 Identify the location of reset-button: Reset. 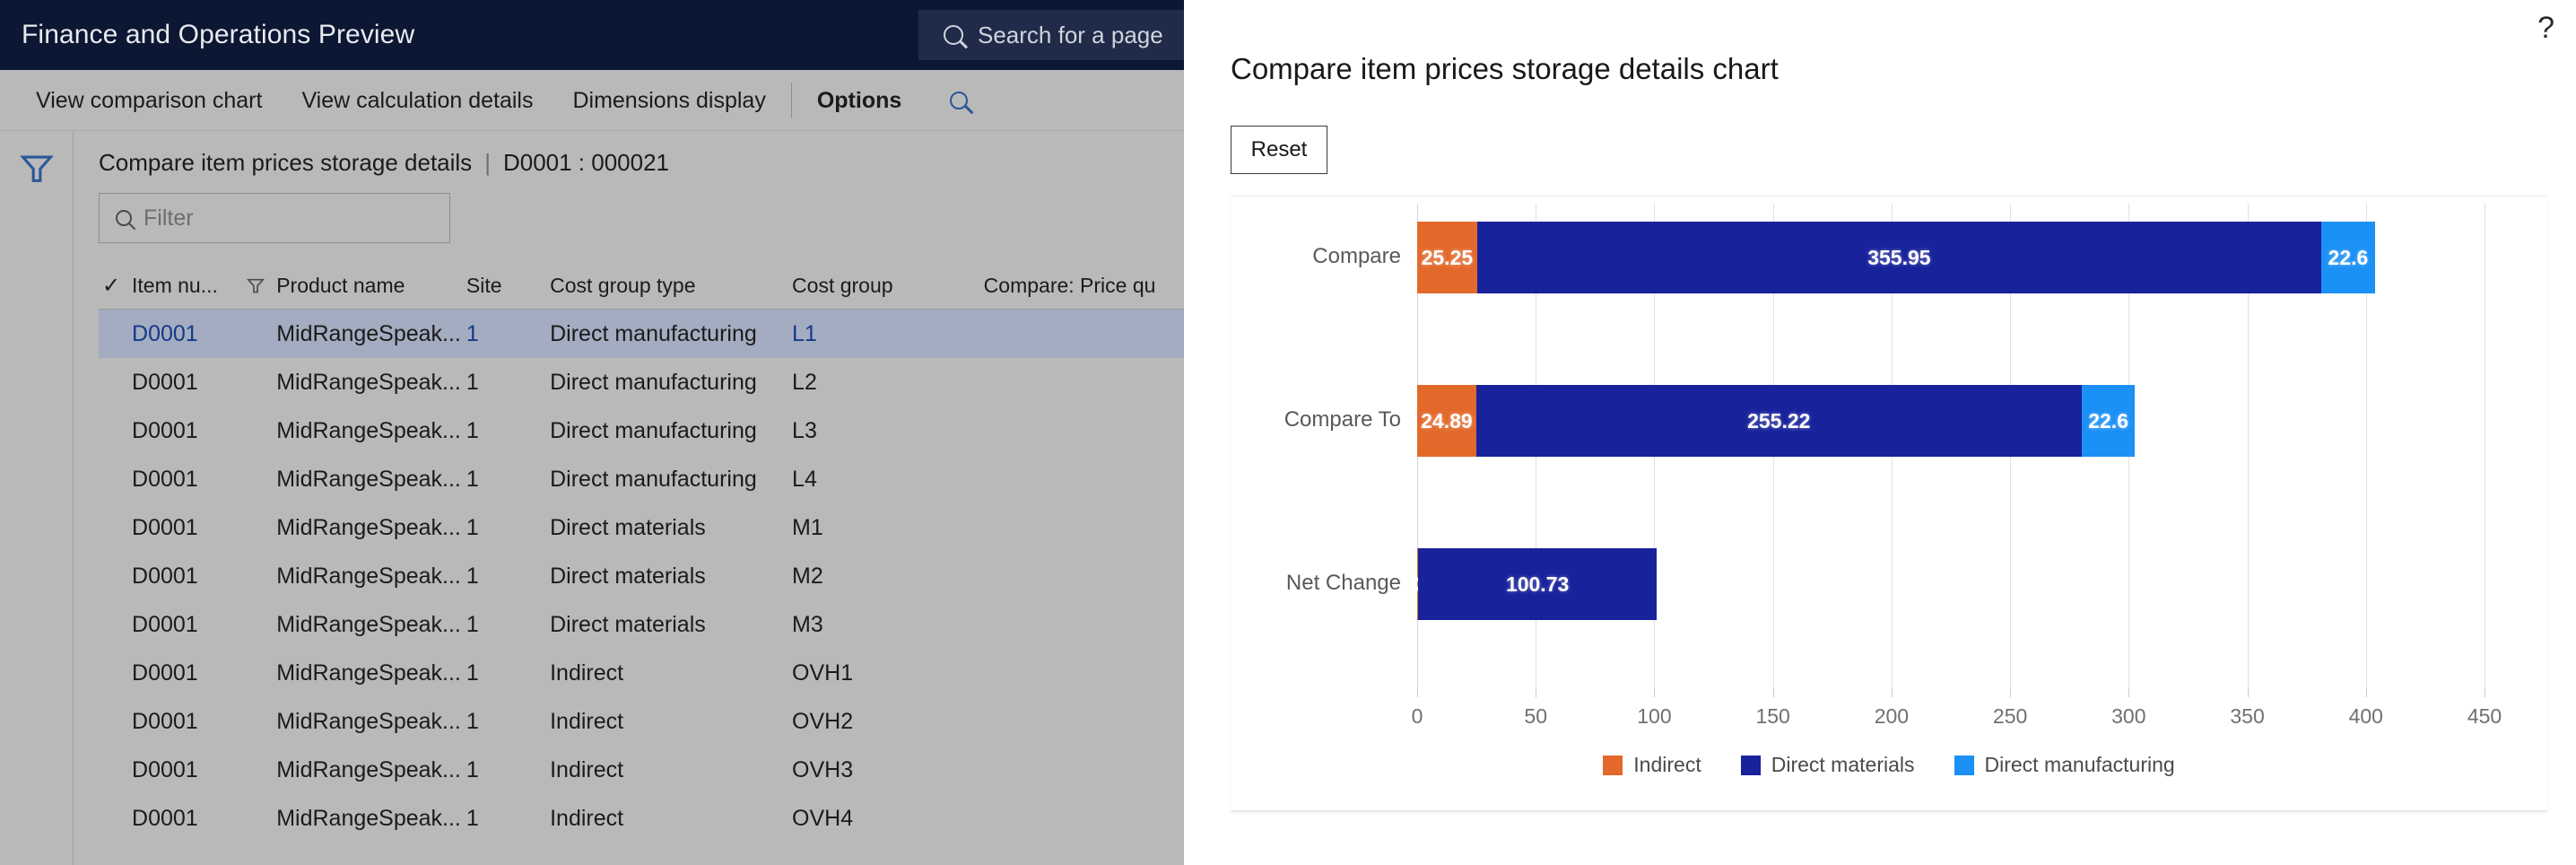
(1279, 150).